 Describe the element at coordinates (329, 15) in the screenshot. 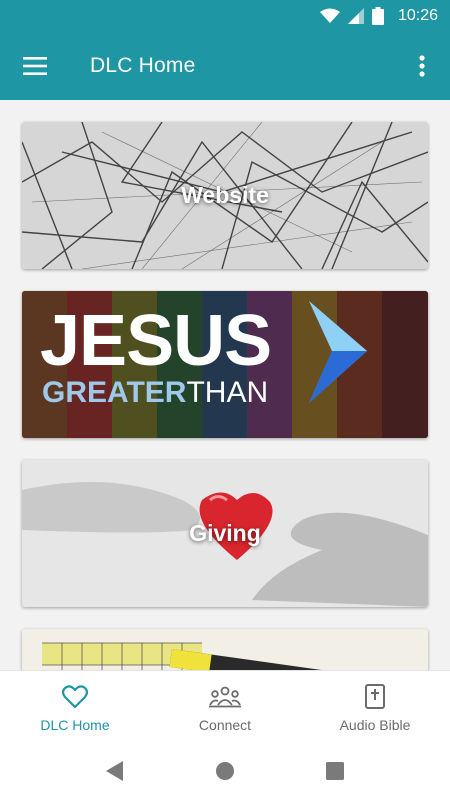

I see `wifi-icon` at that location.